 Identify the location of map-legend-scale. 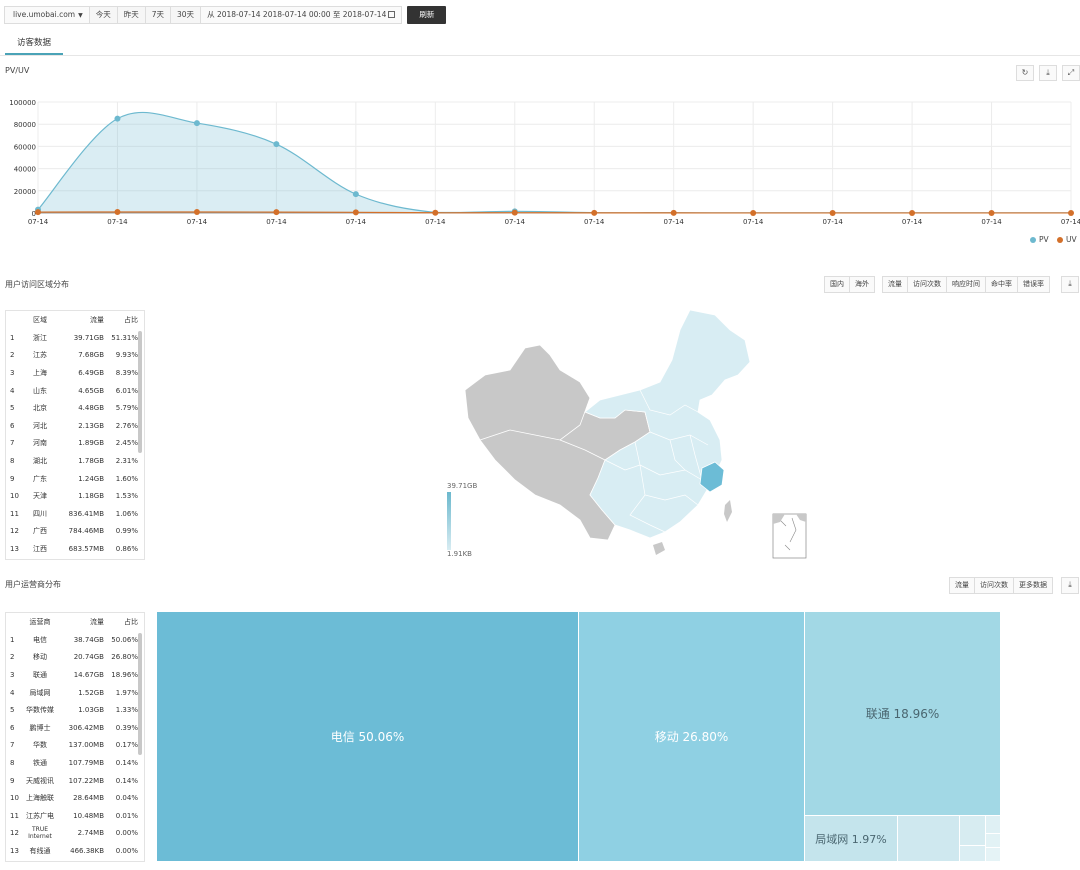
(449, 521).